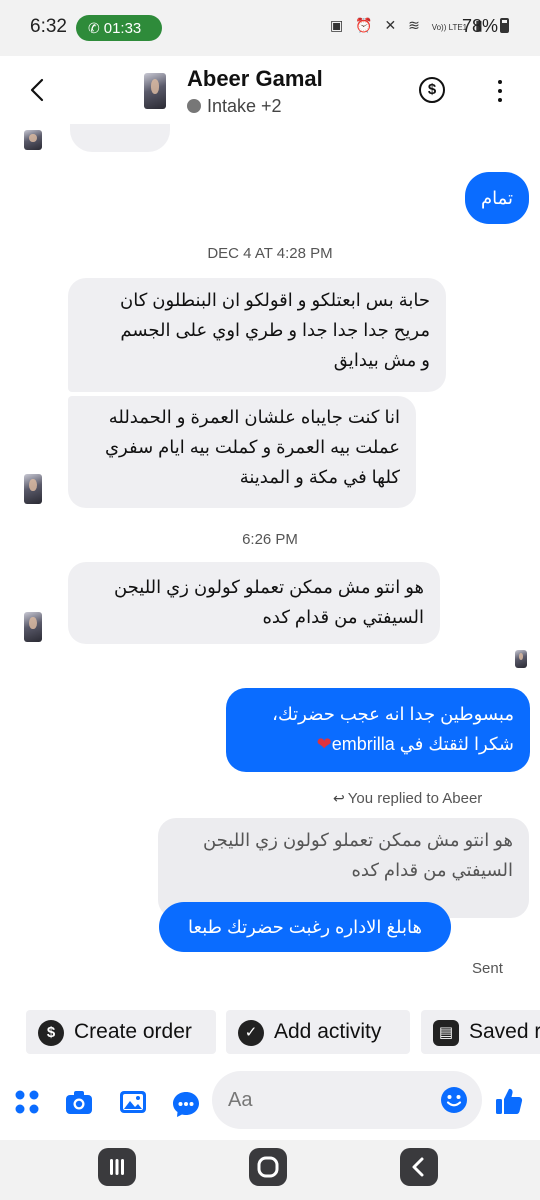  I want to click on camera-button, so click(79, 1102).